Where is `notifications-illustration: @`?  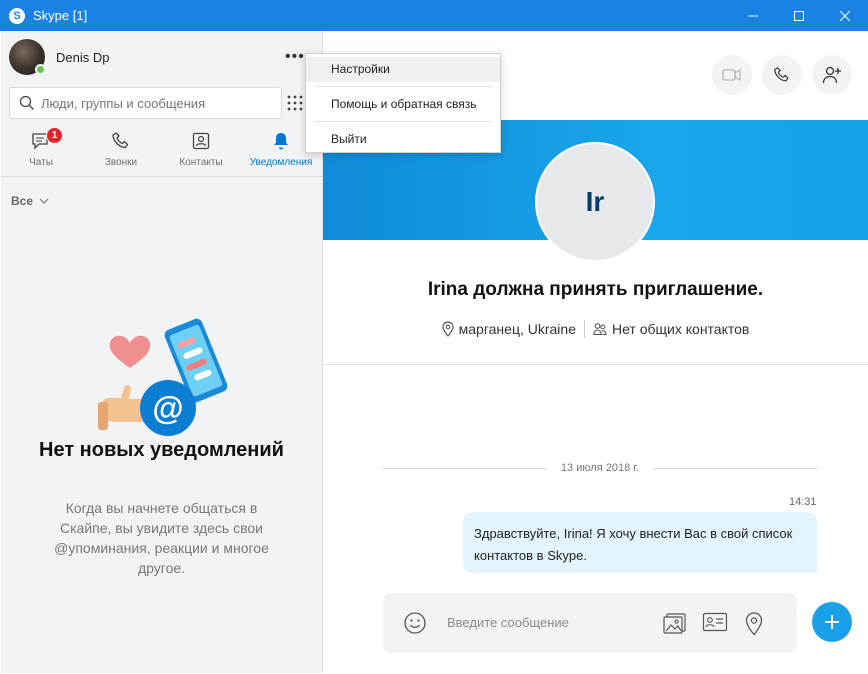
notifications-illustration: @ is located at coordinates (163, 377).